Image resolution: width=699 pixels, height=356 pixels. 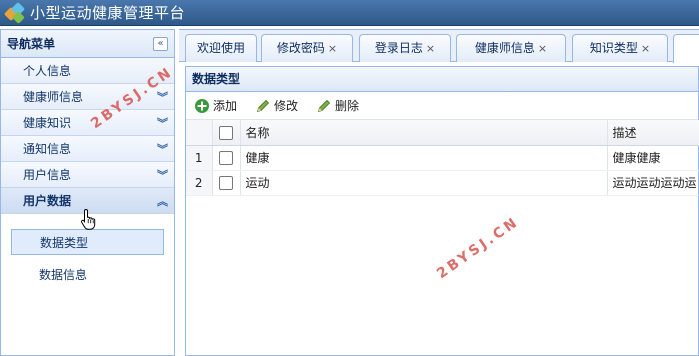 I want to click on add-icon, so click(x=202, y=105).